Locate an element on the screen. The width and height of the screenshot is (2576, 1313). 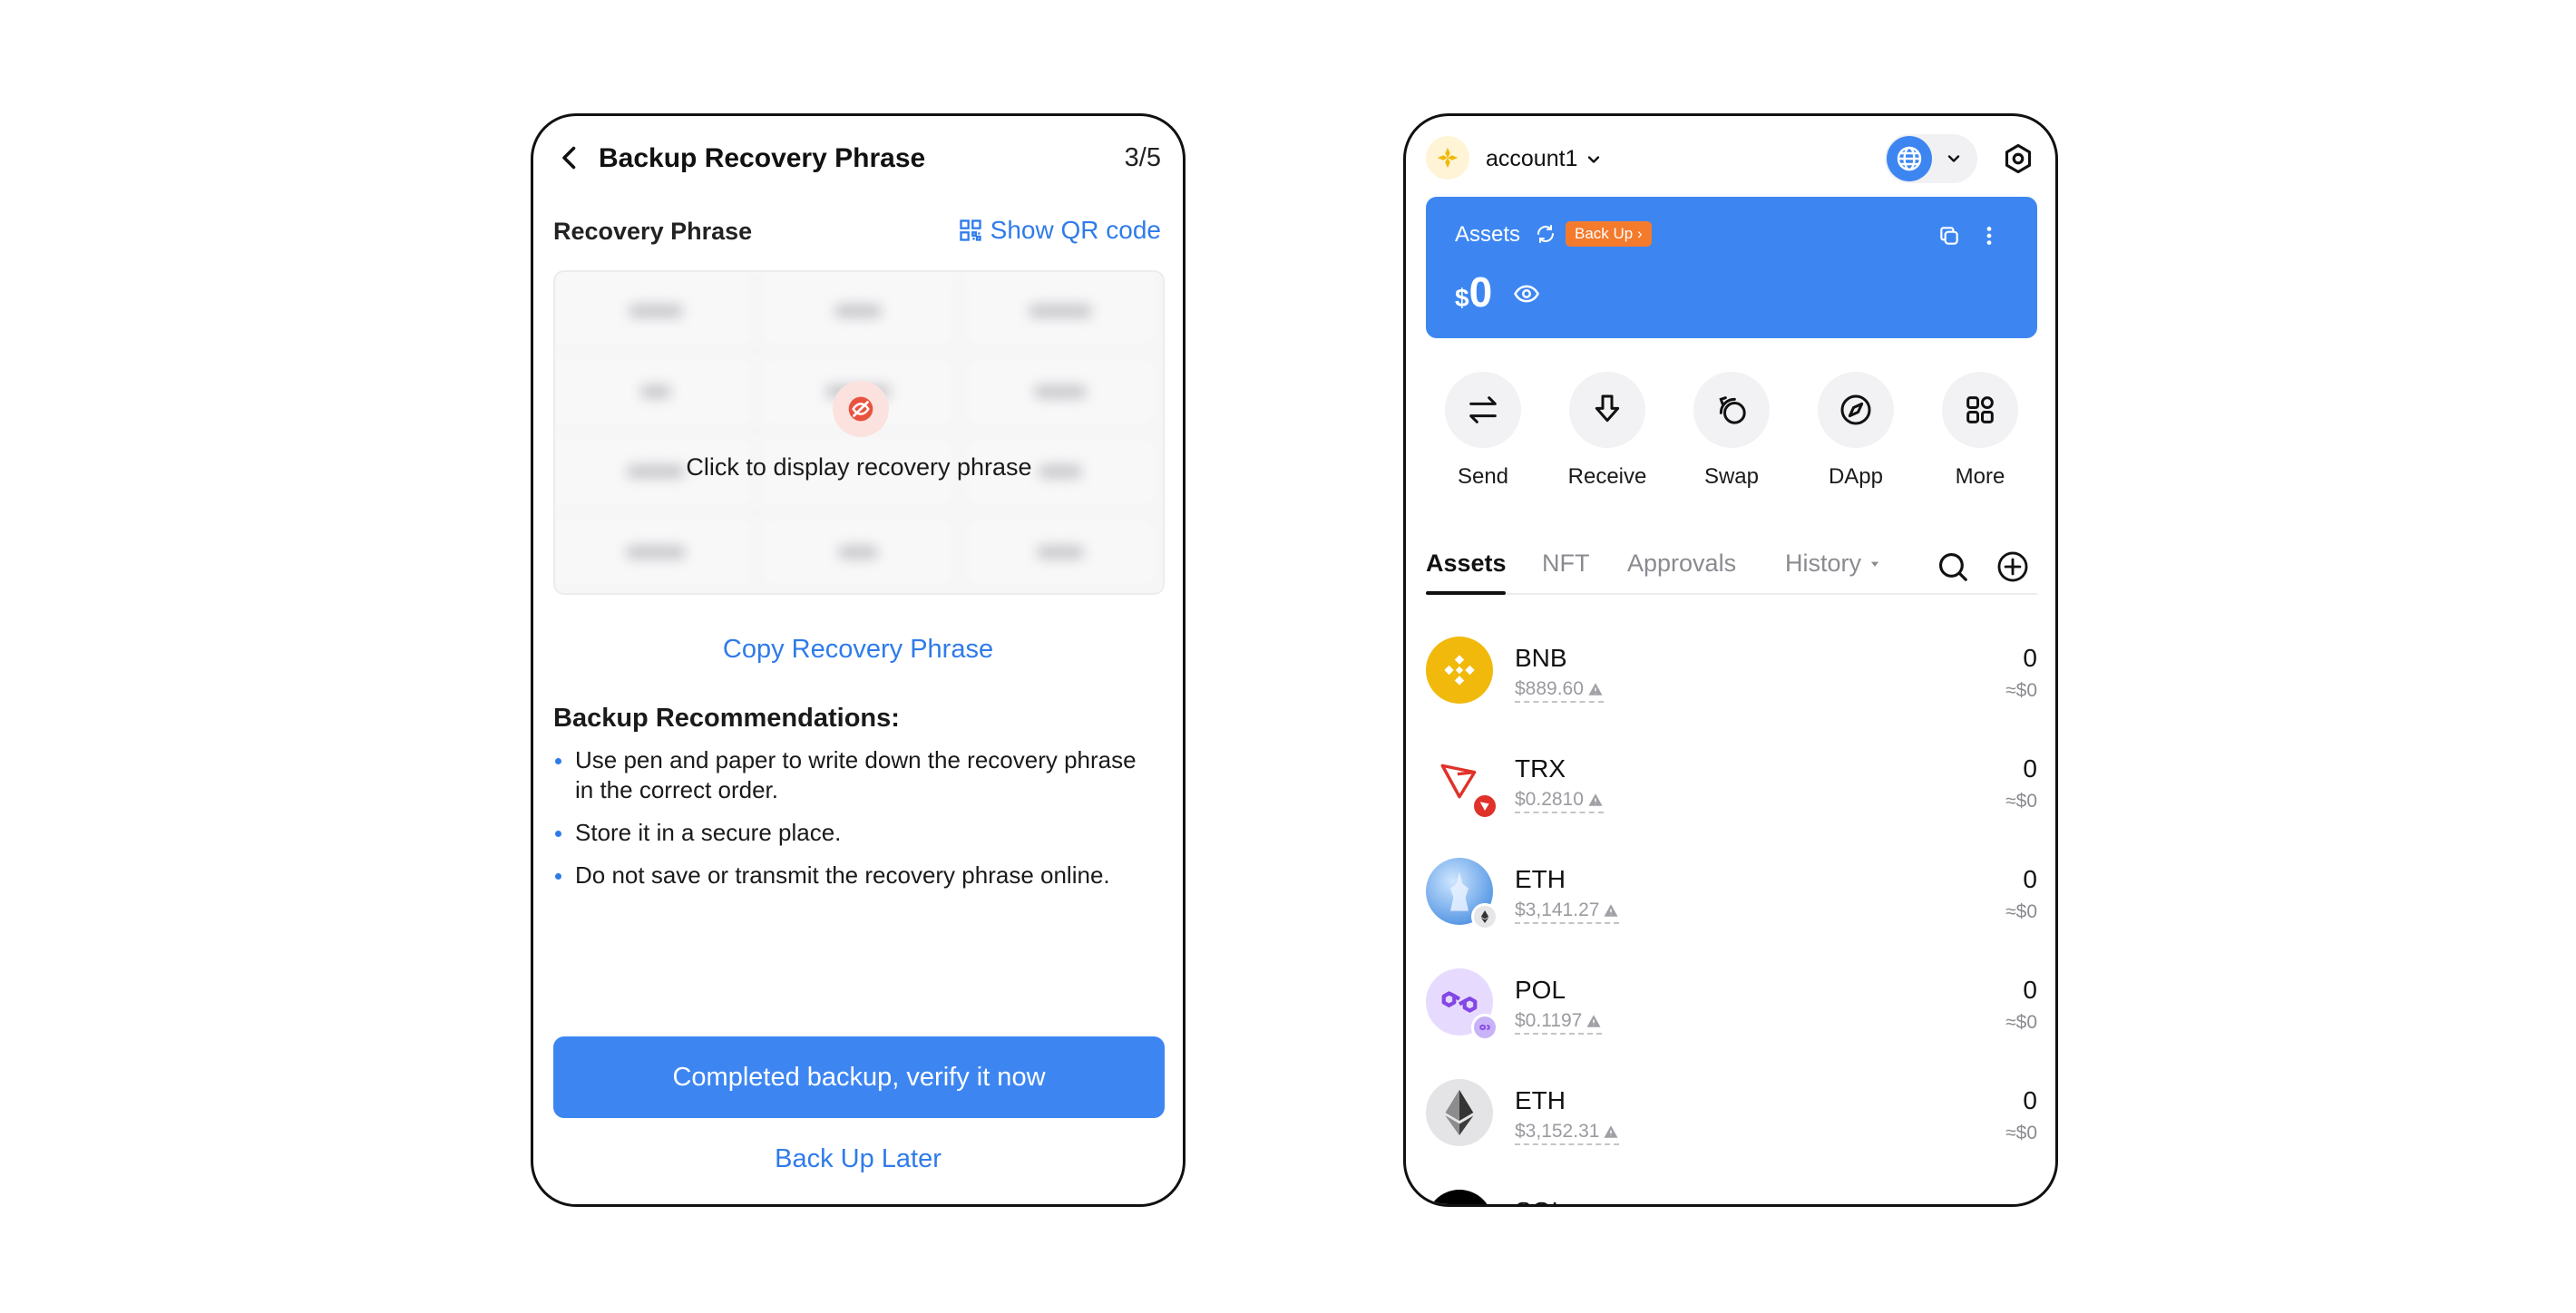
ethereum-logo-icon is located at coordinates (1459, 1112).